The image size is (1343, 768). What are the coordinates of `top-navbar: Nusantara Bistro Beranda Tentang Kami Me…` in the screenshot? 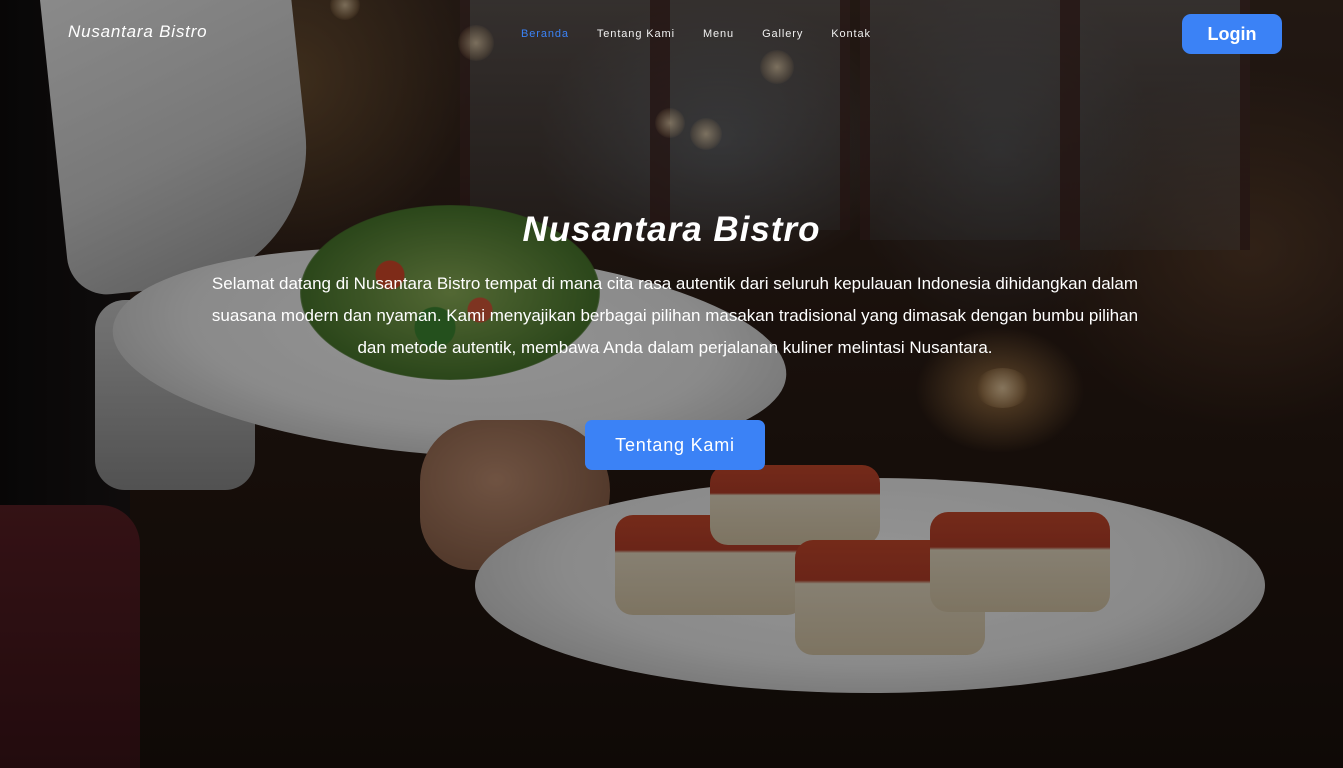 It's located at (671, 35).